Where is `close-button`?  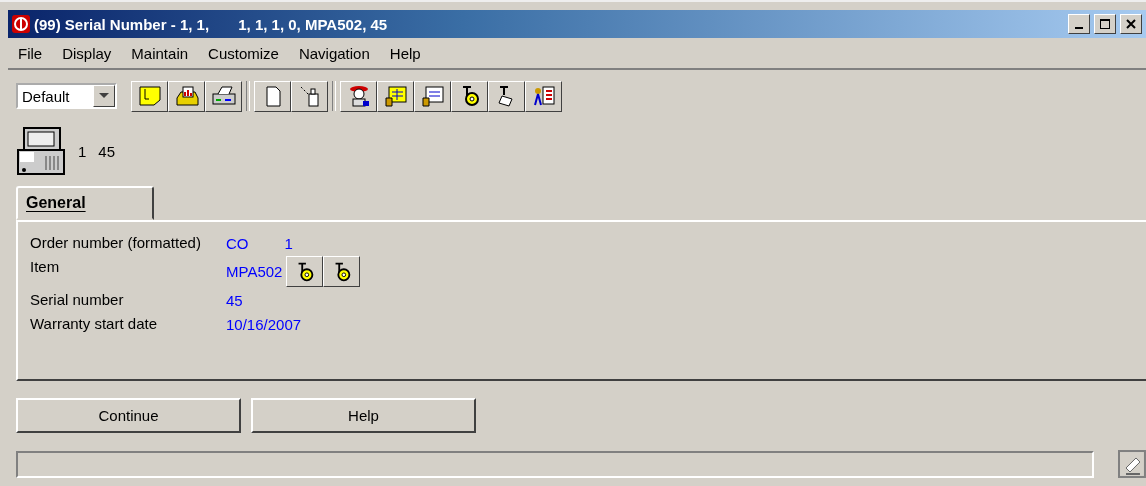 close-button is located at coordinates (1131, 24).